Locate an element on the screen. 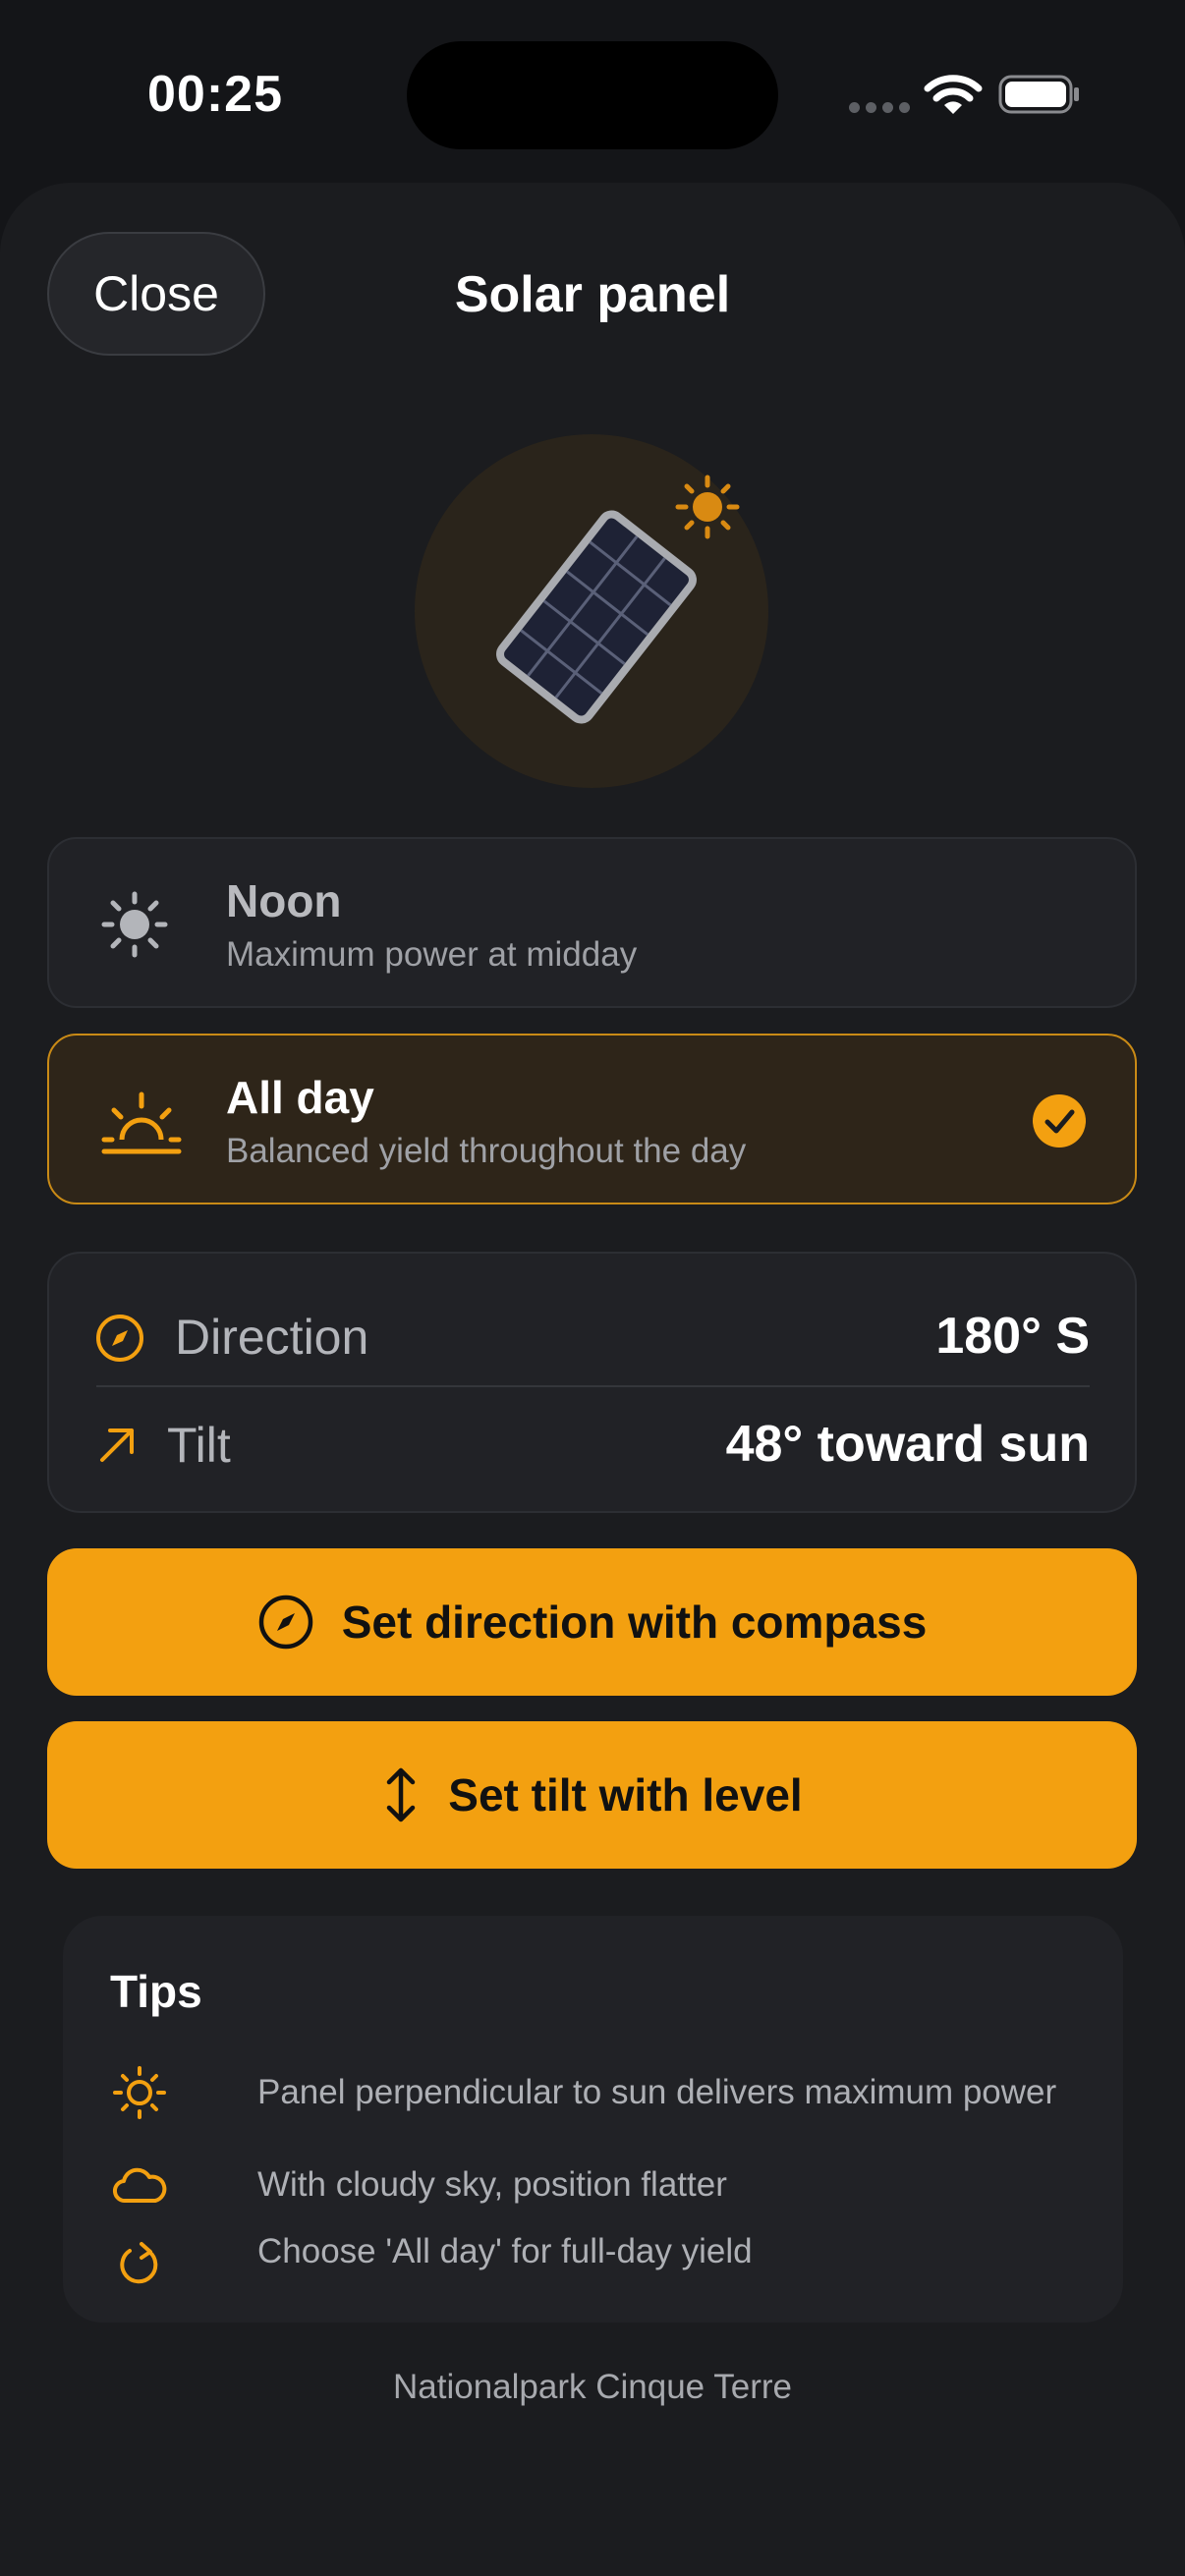  tilt-row: Tilt 48° toward sun is located at coordinates (592, 1444).